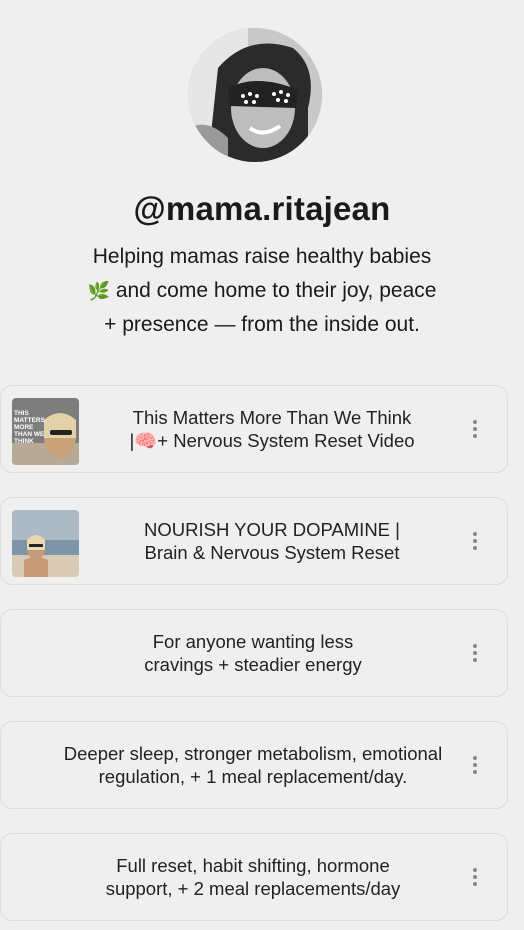  Describe the element at coordinates (272, 552) in the screenshot. I see `link-title-line2: Brain & Nervous System Reset` at that location.